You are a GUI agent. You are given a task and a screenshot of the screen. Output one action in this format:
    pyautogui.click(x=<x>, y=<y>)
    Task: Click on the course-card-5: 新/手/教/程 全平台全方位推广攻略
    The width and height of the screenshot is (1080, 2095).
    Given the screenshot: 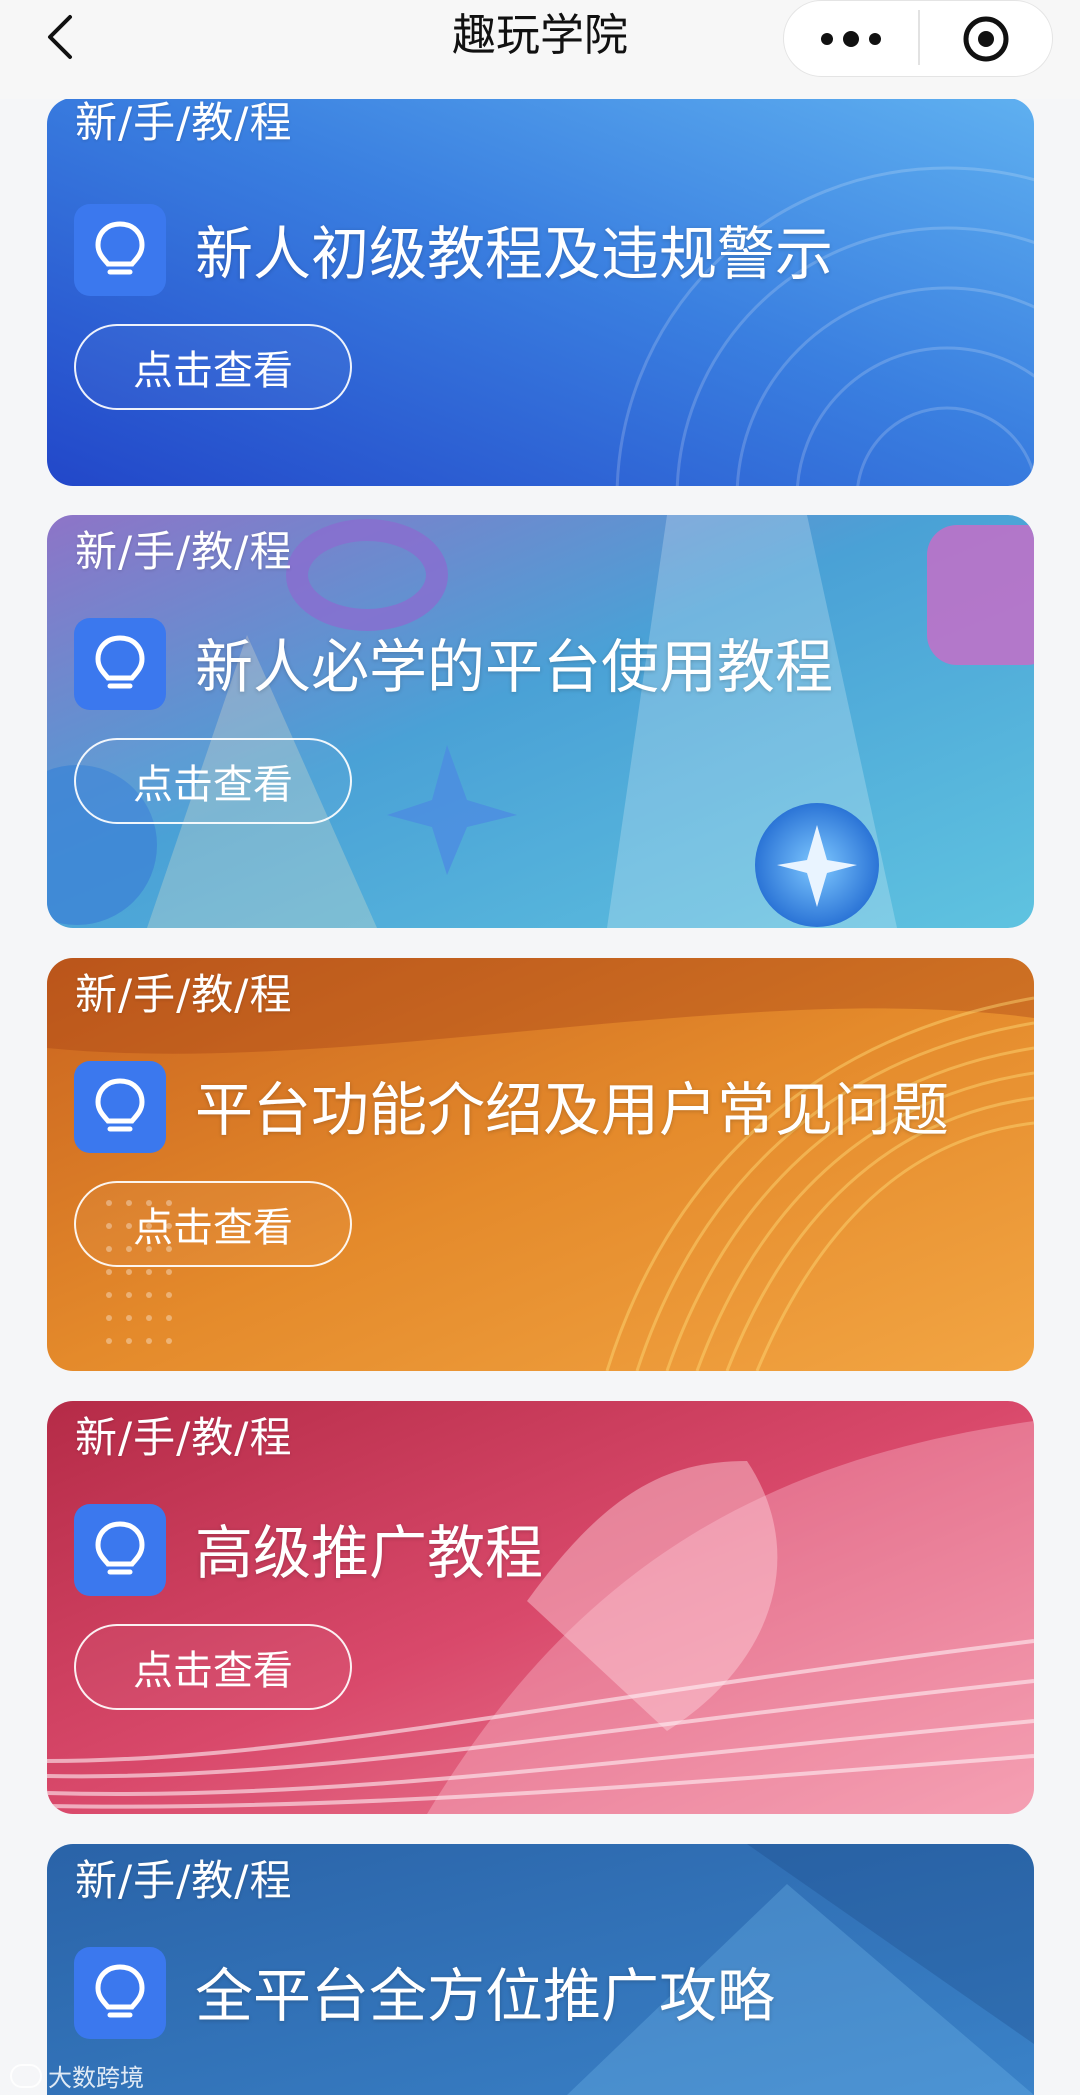 What is the action you would take?
    pyautogui.click(x=540, y=1969)
    